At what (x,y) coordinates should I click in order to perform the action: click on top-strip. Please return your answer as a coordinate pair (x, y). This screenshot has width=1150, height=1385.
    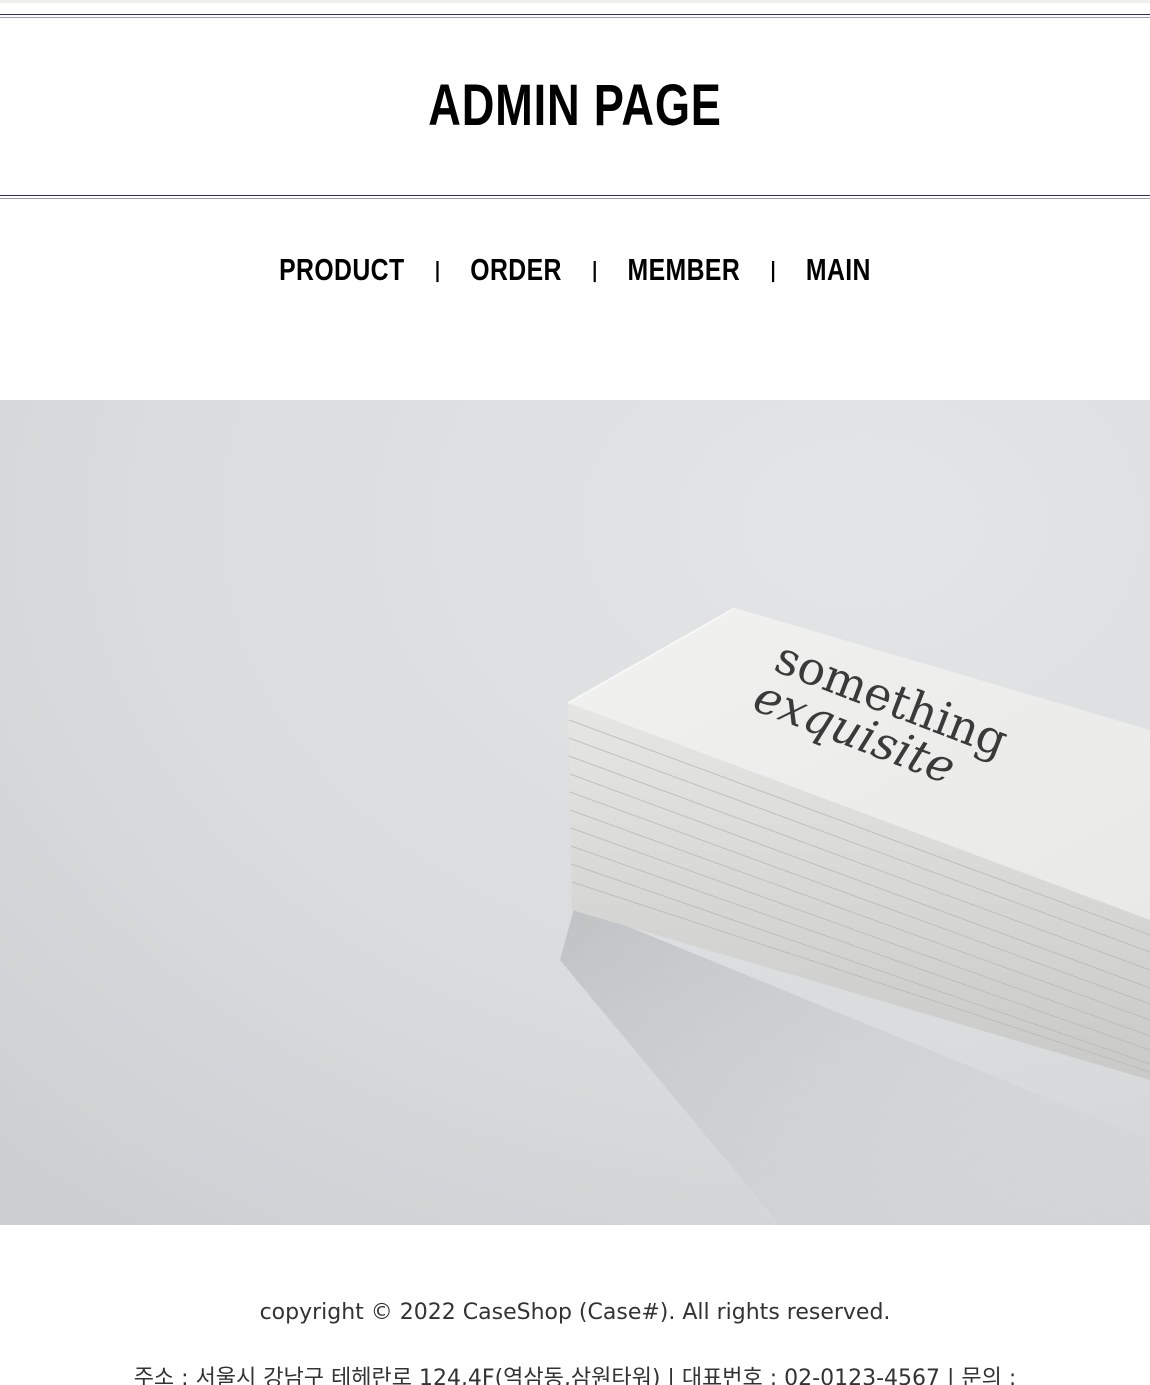
    Looking at the image, I should click on (575, 1).